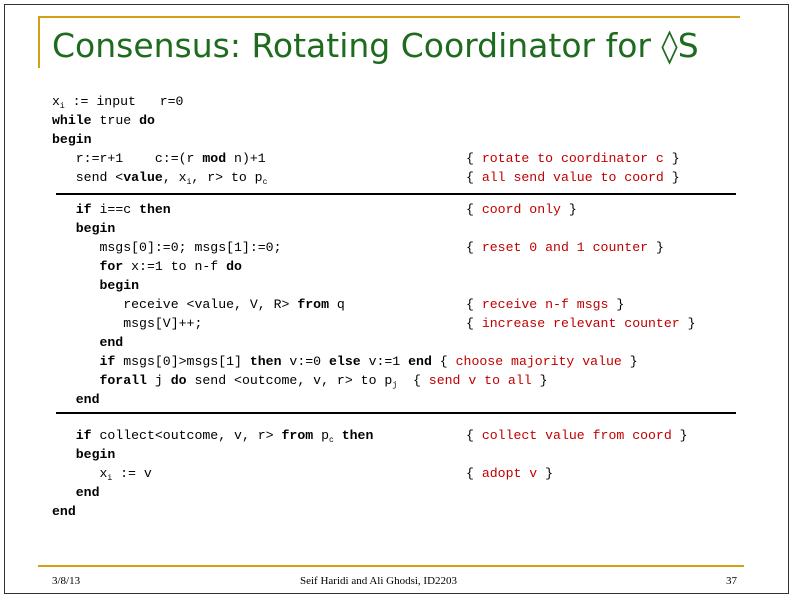 Image resolution: width=794 pixels, height=599 pixels. I want to click on code-line: send <value, xi, r> to pc, so click(160, 177).